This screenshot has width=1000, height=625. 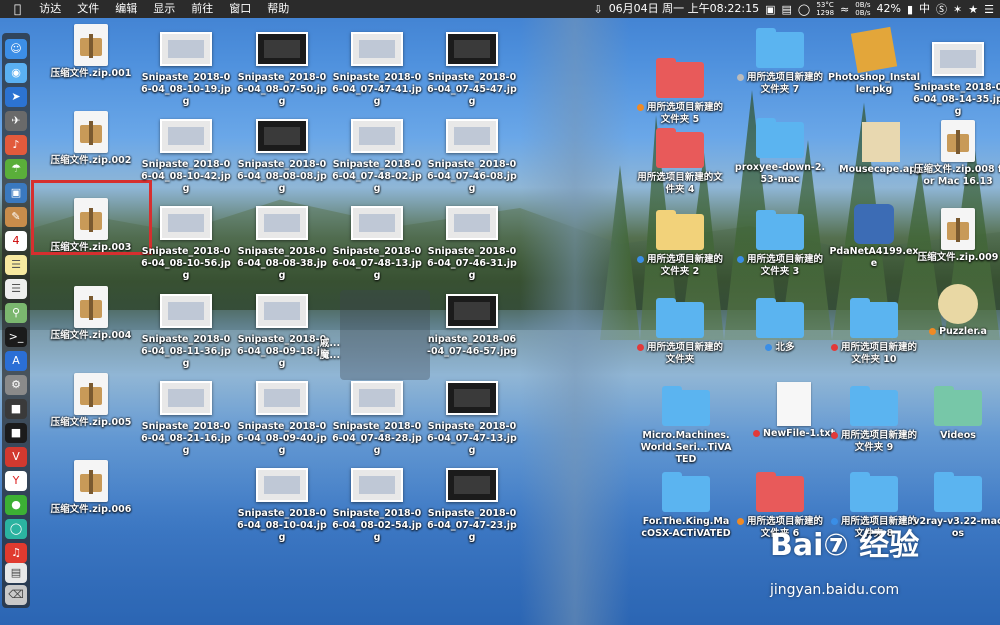 I want to click on clock: 06月04日 周一 上午08:22:15, so click(x=684, y=9).